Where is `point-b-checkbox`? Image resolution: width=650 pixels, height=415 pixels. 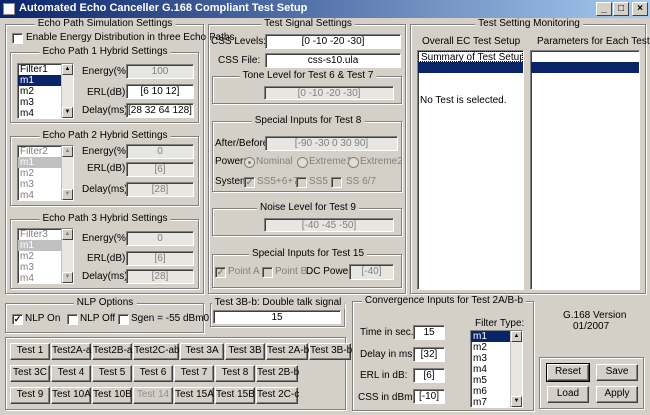
point-b-checkbox is located at coordinates (267, 272).